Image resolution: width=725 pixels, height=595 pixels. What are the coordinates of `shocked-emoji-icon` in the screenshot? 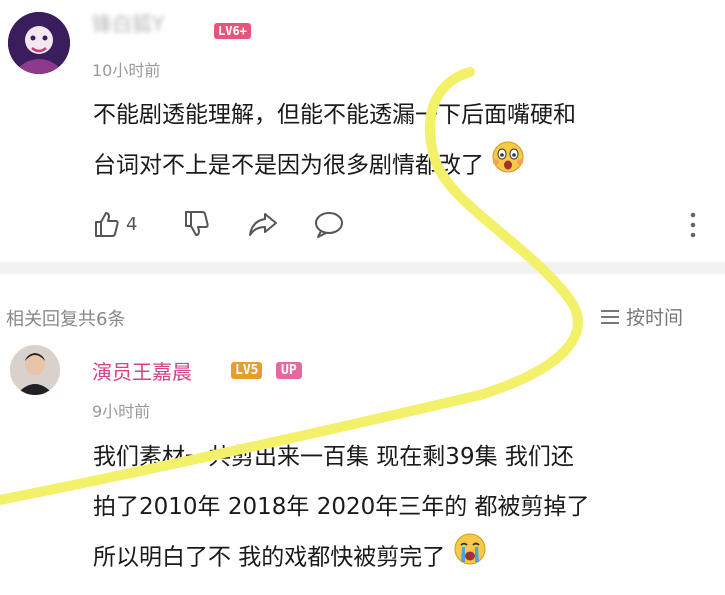 It's located at (508, 166).